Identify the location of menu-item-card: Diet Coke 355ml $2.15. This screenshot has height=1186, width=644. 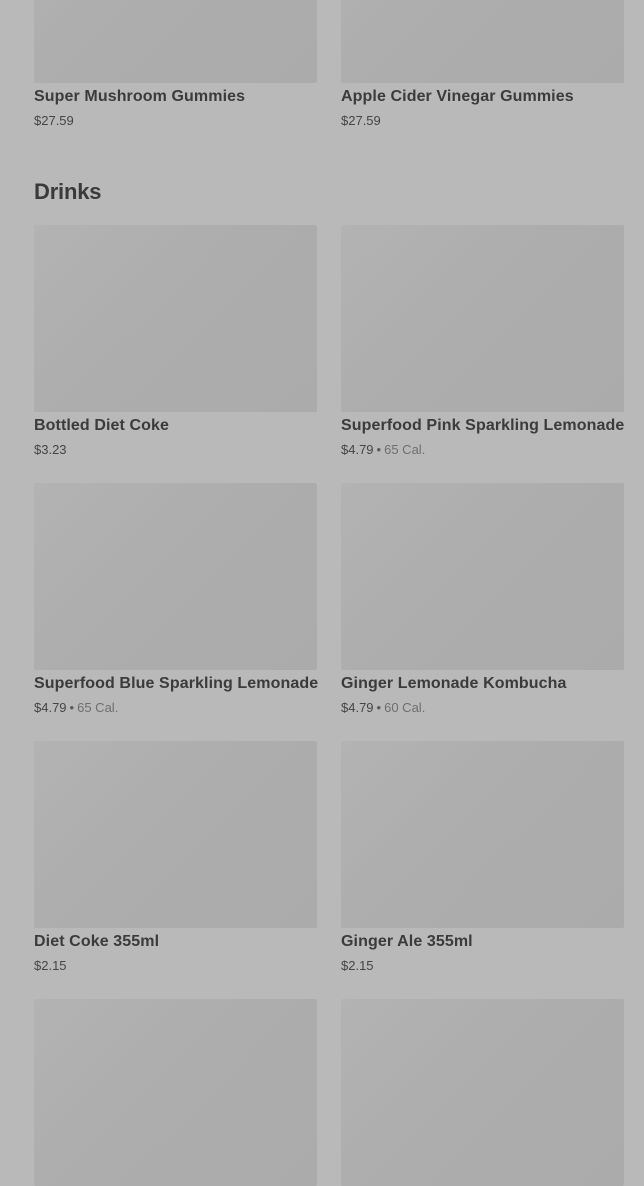
(175, 857).